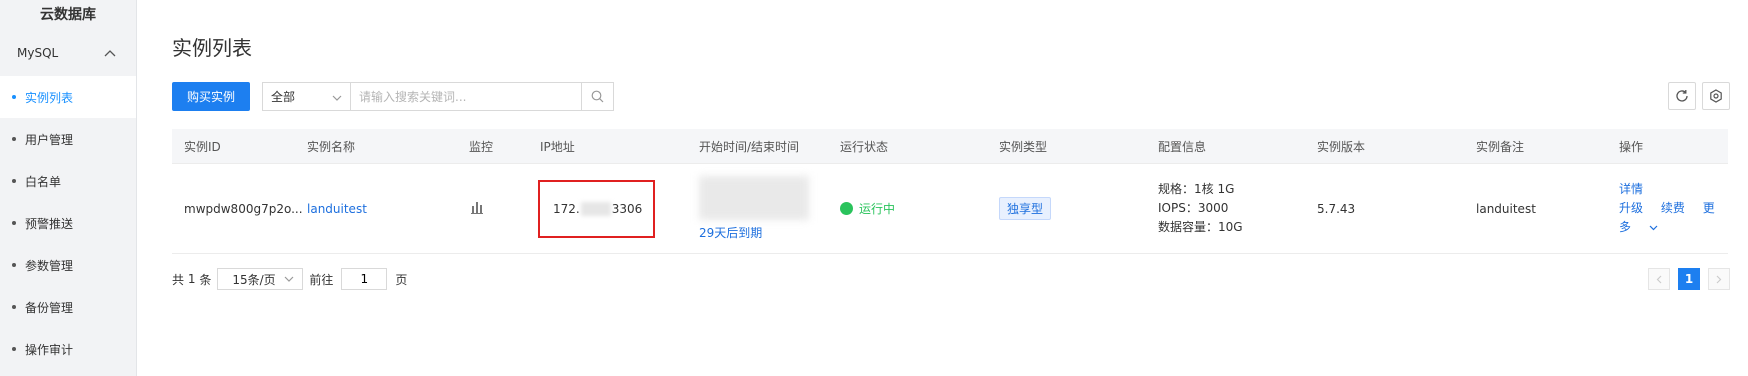 The width and height of the screenshot is (1748, 376). I want to click on status-dot-icon, so click(846, 208).